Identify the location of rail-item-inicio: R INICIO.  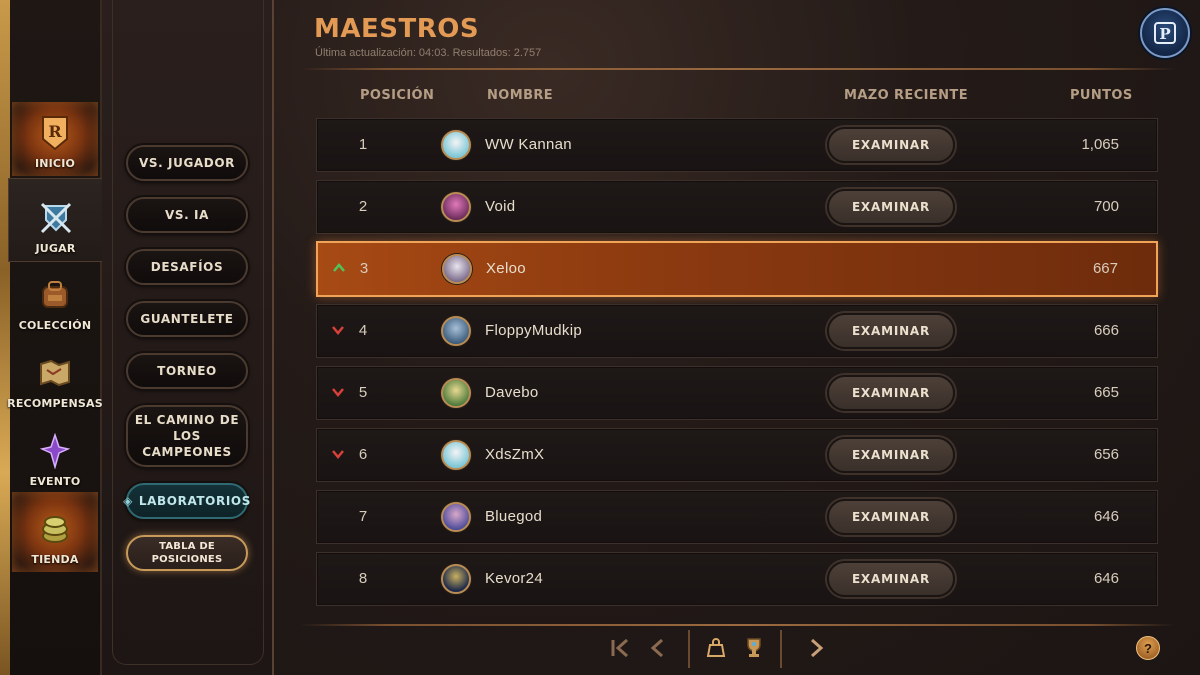
(55, 139).